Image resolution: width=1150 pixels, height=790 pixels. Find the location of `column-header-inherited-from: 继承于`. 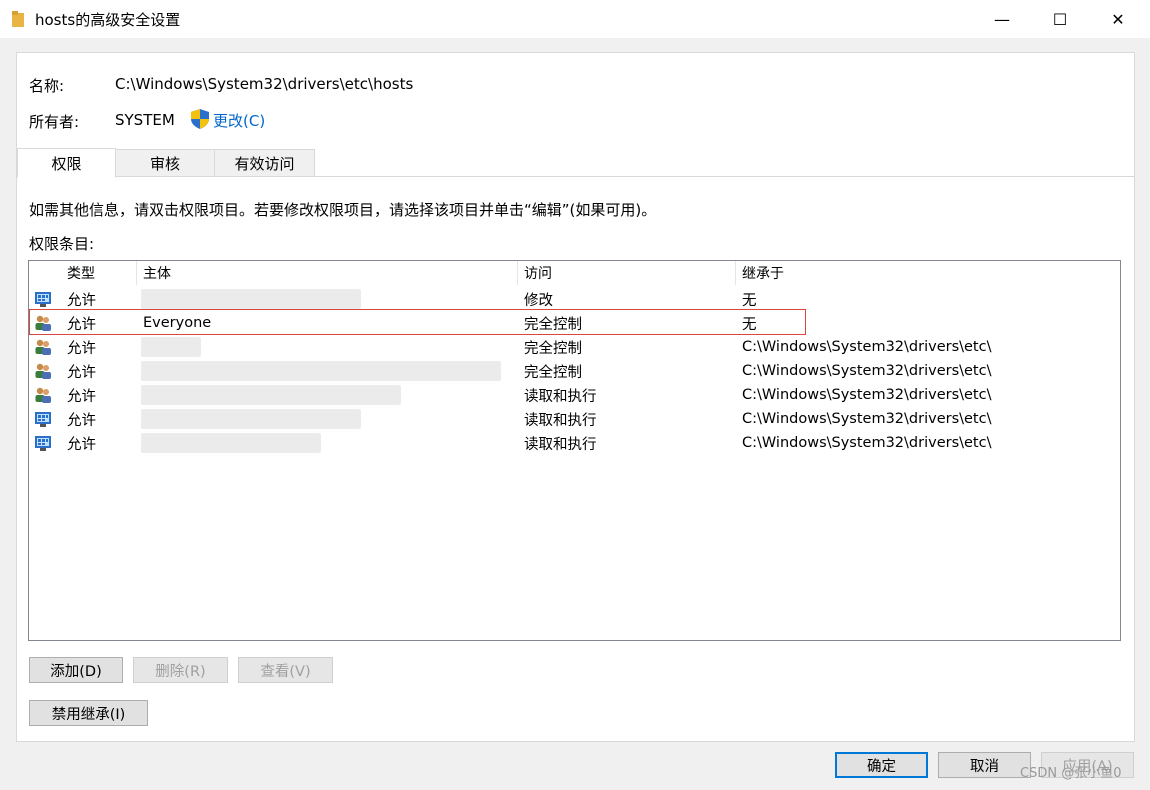

column-header-inherited-from: 继承于 is located at coordinates (928, 273).